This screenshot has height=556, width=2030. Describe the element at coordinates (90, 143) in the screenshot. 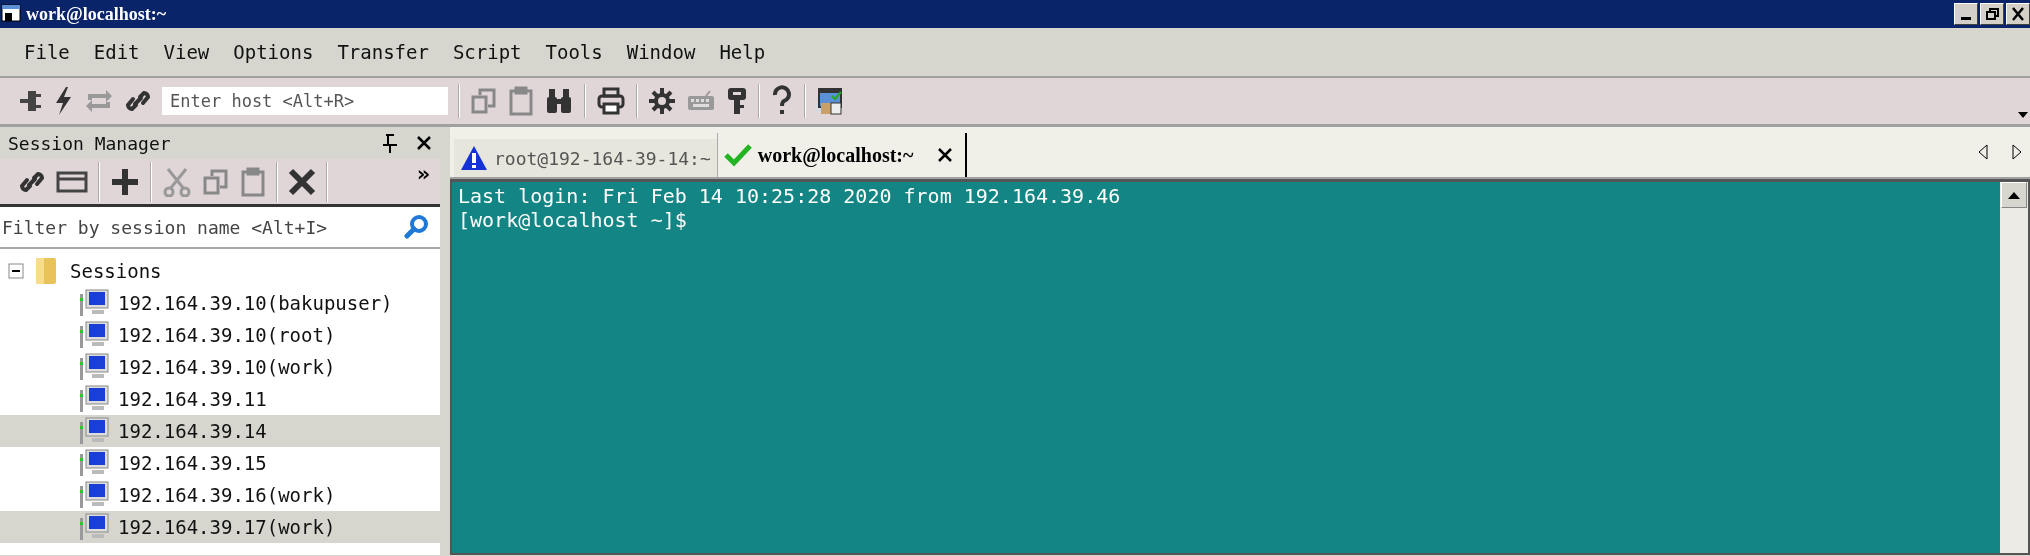

I see `panel-title: Session Manager` at that location.